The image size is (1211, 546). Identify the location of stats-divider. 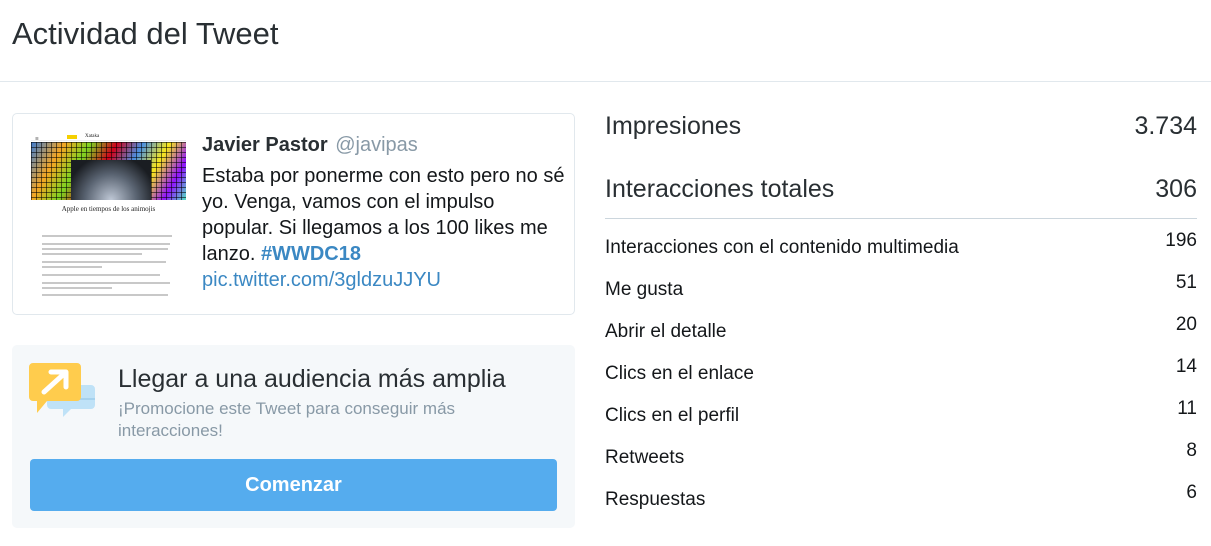
(901, 218).